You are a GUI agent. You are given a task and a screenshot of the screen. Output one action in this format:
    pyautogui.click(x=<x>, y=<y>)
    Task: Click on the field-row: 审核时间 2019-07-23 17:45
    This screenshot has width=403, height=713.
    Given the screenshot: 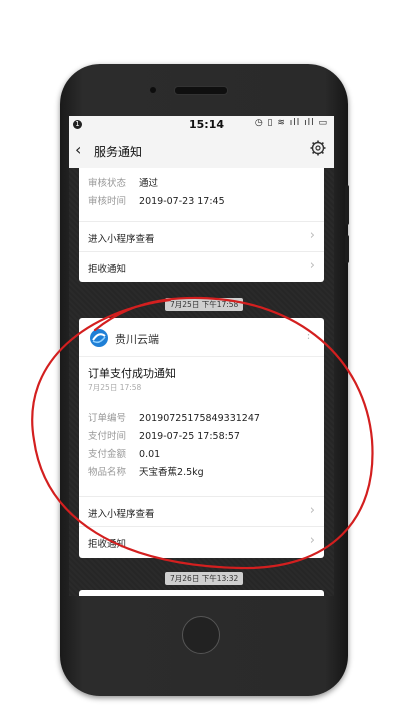 What is the action you would take?
    pyautogui.click(x=206, y=200)
    